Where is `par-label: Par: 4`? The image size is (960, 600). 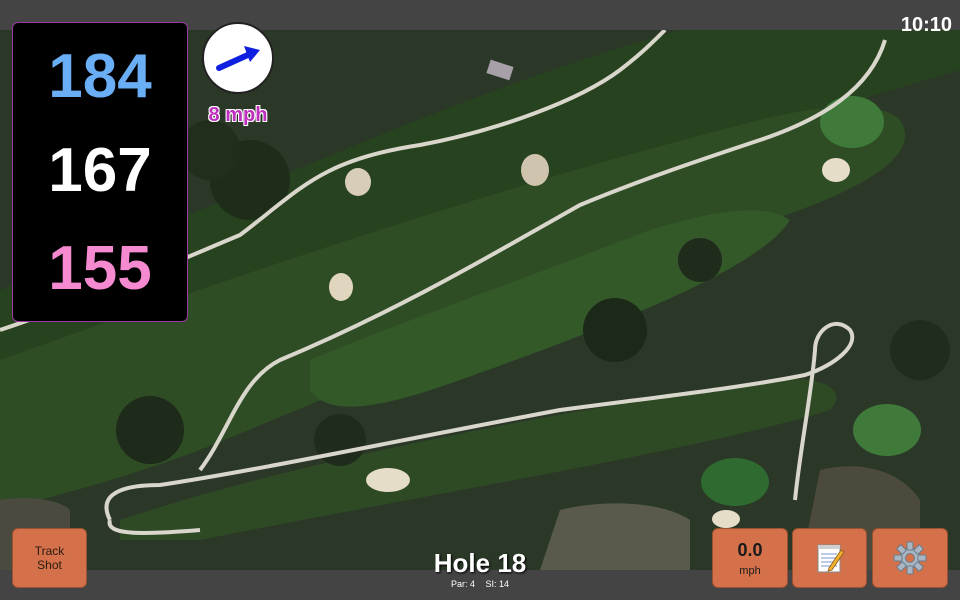
par-label: Par: 4 is located at coordinates (462, 584).